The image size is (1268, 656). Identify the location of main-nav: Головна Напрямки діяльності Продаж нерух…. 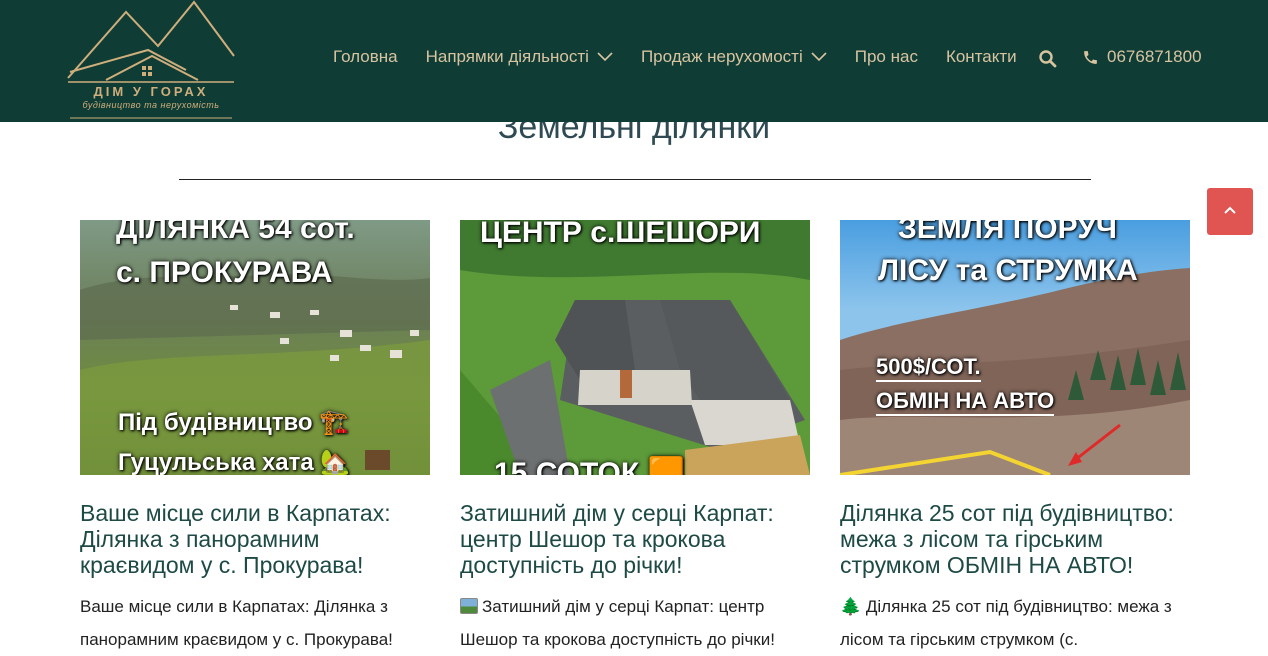
(689, 57).